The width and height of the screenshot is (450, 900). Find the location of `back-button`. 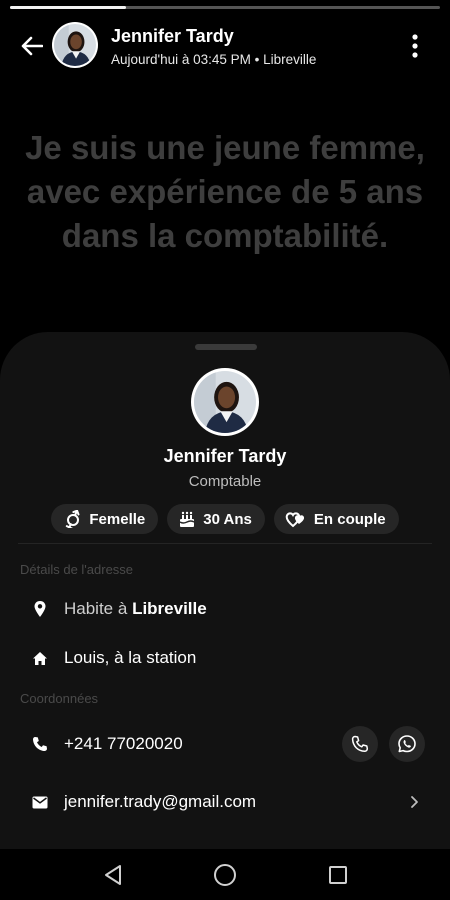

back-button is located at coordinates (32, 46).